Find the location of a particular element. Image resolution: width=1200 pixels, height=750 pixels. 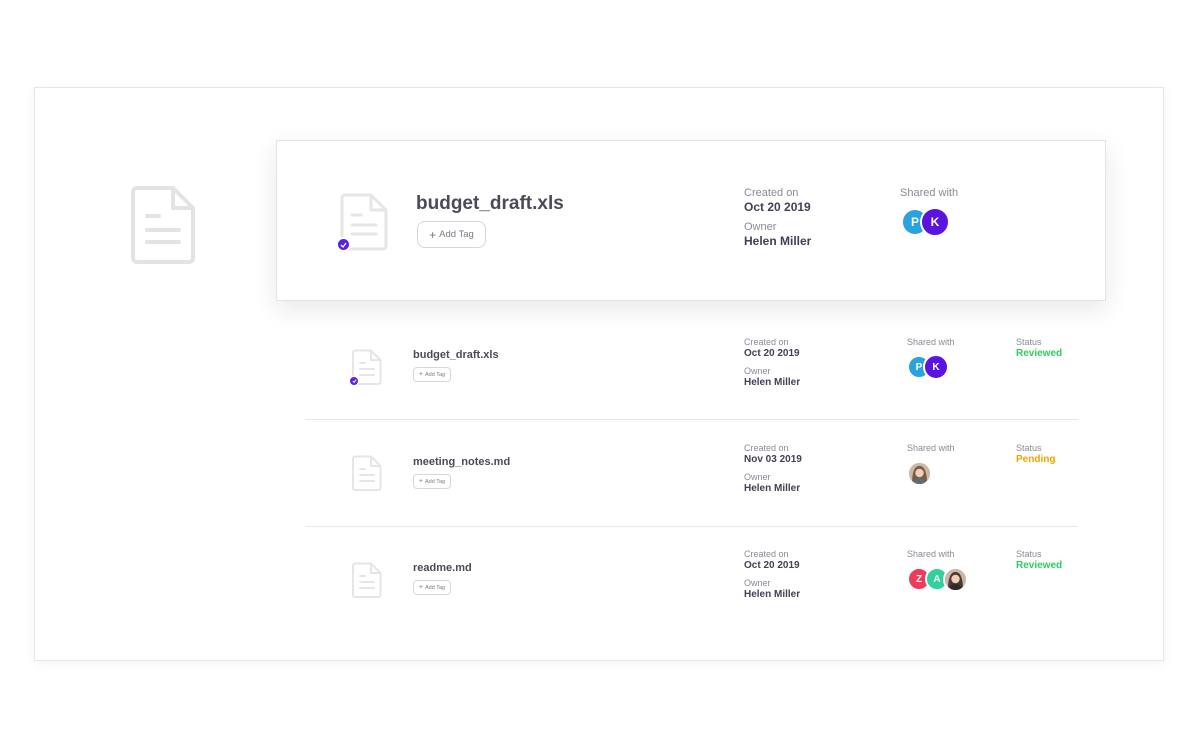

shared-avatars: Z A is located at coordinates (937, 579).